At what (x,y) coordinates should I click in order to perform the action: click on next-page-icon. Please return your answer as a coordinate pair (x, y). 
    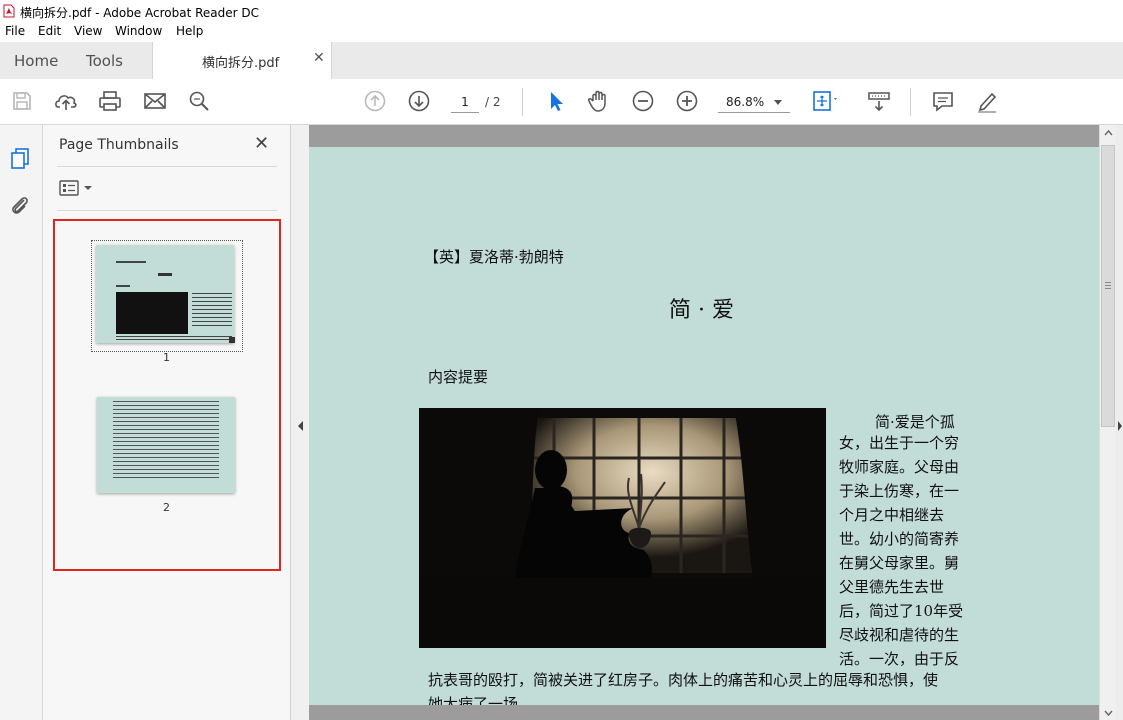
    Looking at the image, I should click on (419, 101).